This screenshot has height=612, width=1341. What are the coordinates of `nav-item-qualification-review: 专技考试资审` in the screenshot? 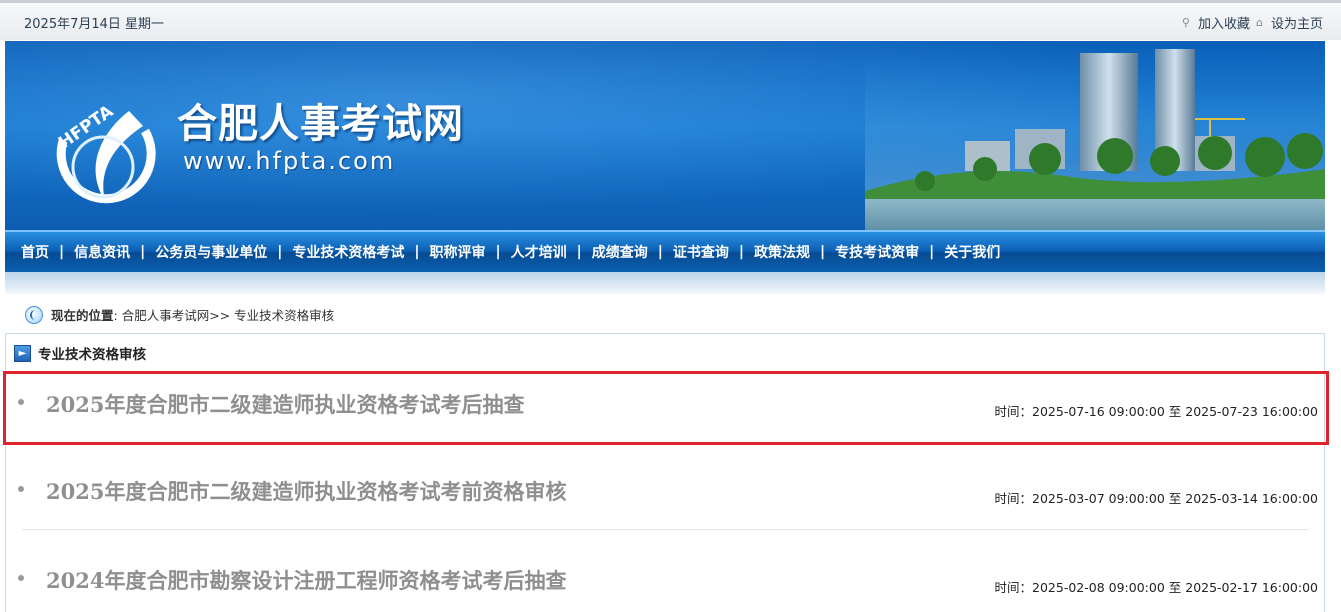 It's located at (877, 252).